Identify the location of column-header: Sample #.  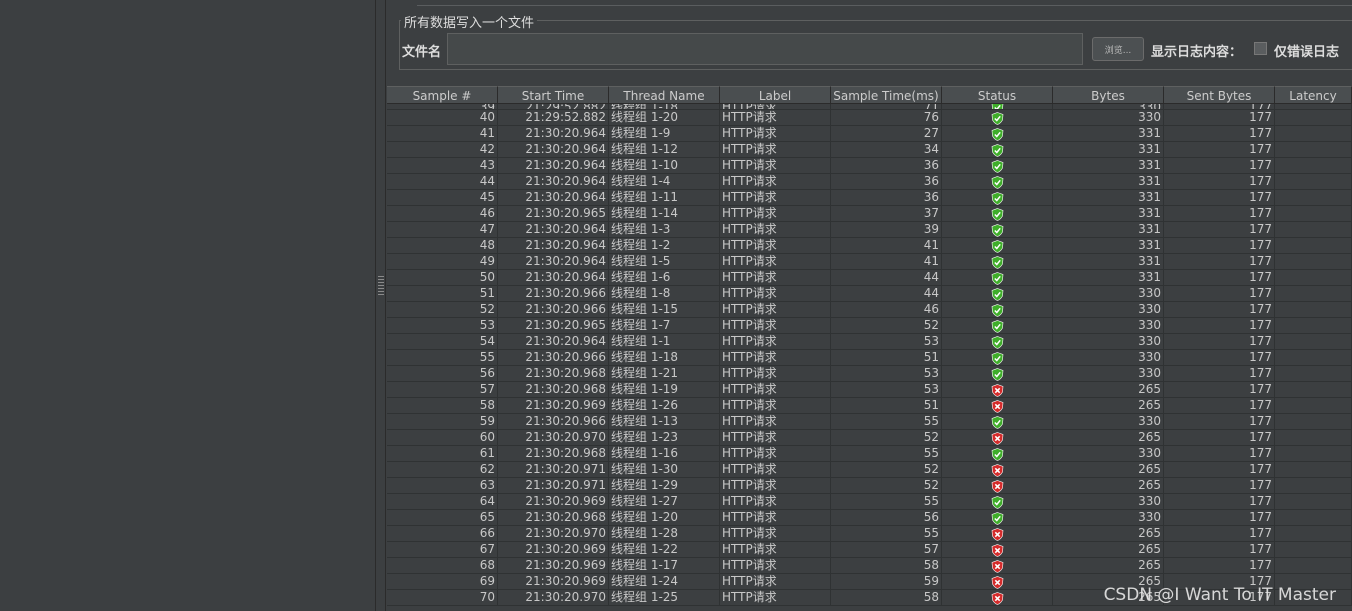
(442, 95).